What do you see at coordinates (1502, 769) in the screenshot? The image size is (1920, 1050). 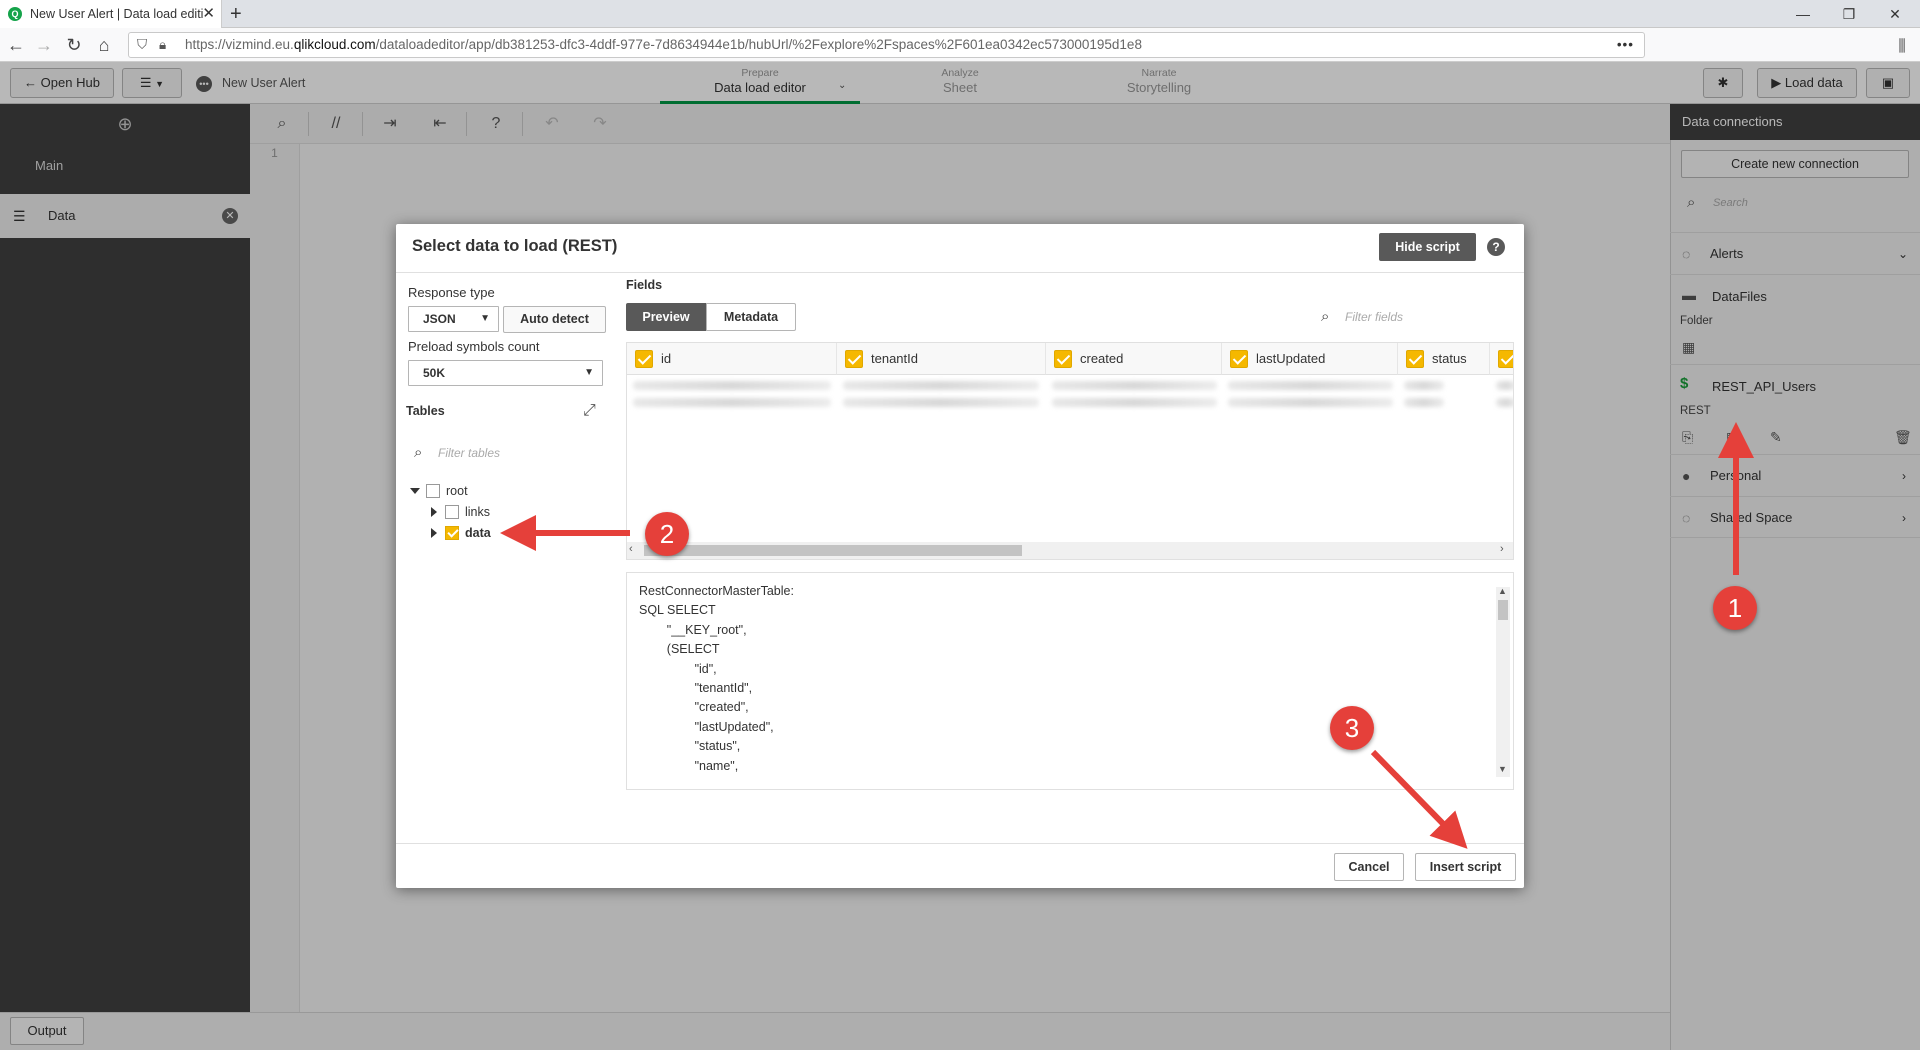 I see `scroll-down-icon: ▼` at bounding box center [1502, 769].